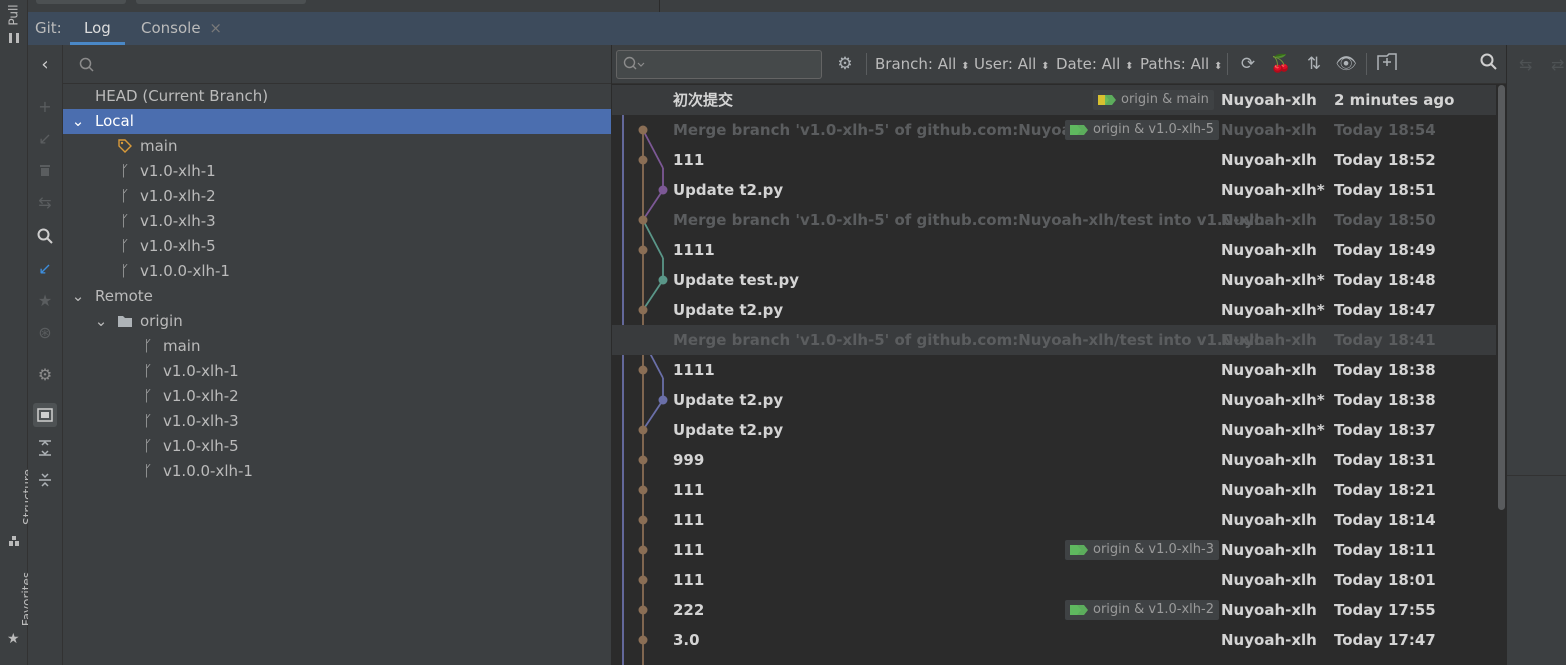  I want to click on commit-row: 1111 Nuyoah-xlh Today 18:49, so click(1054, 250).